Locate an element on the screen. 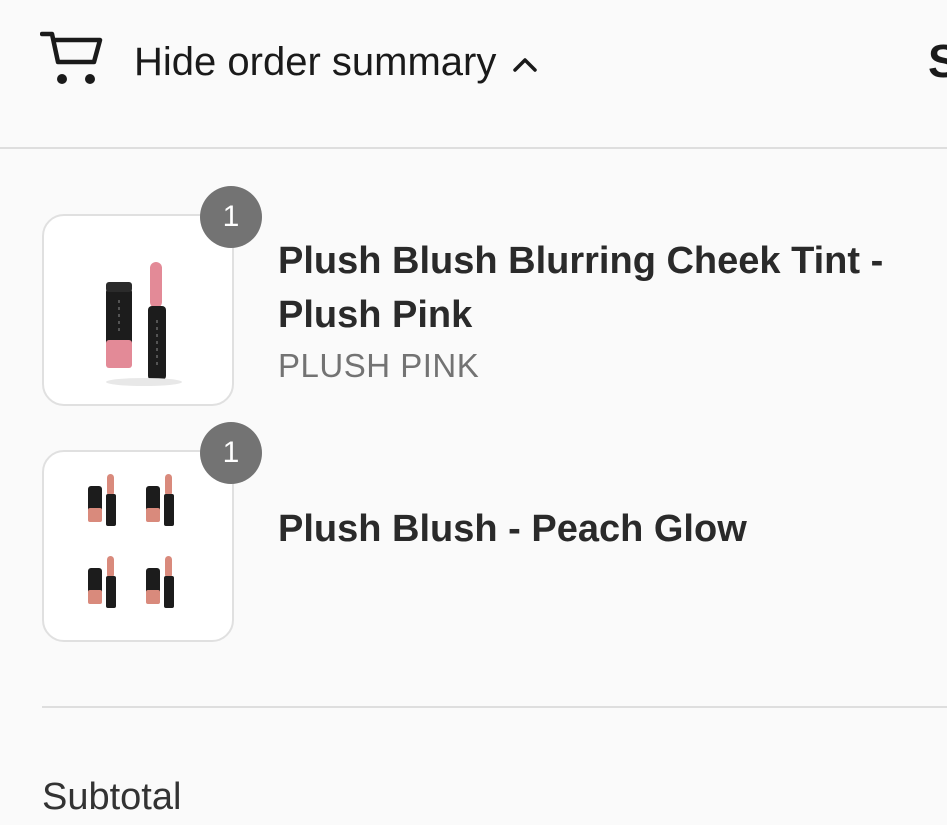 The height and width of the screenshot is (825, 947). item-details: Plush Blush - Peach Glow is located at coordinates (598, 529).